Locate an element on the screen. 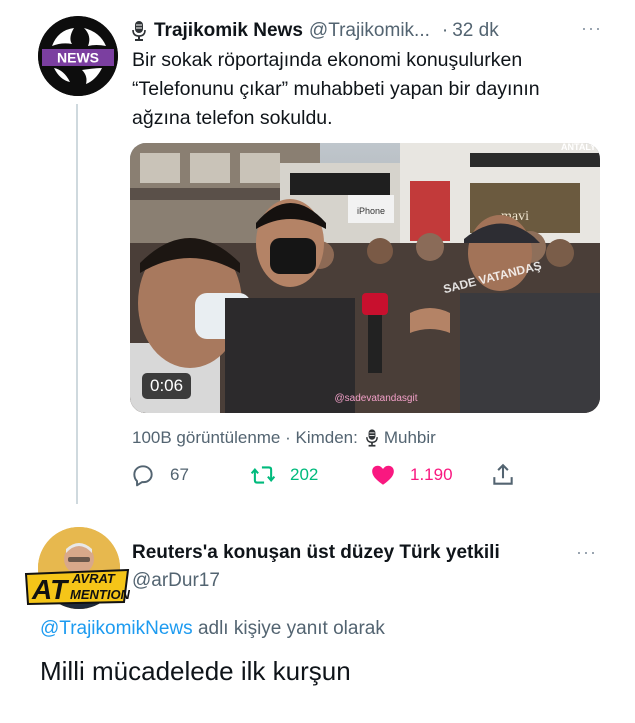 This screenshot has width=635, height=723. replying-to-mention: @TrajikomikNews is located at coordinates (116, 628).